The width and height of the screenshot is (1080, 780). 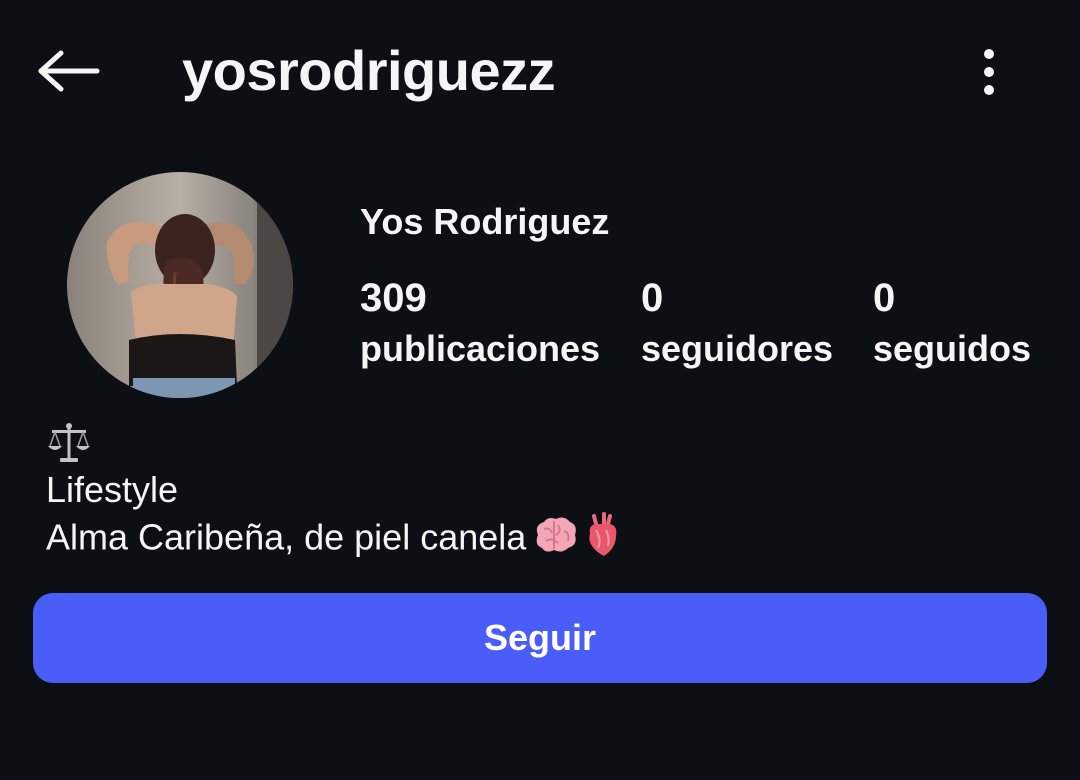 I want to click on stat-label: publicaciones, so click(x=480, y=348).